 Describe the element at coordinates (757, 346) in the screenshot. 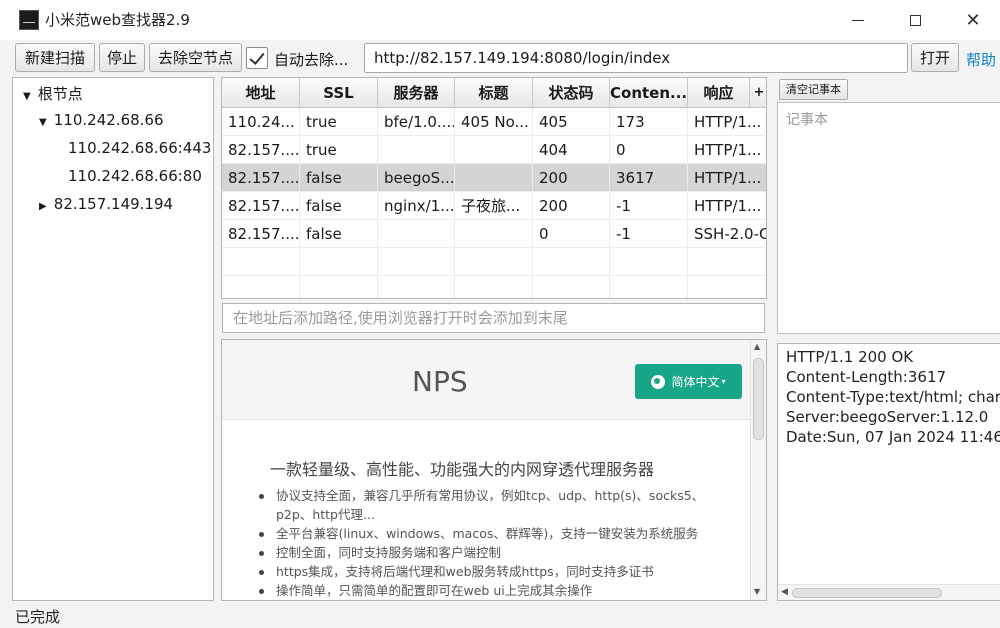

I see `scroll-up-icon: ▲` at that location.